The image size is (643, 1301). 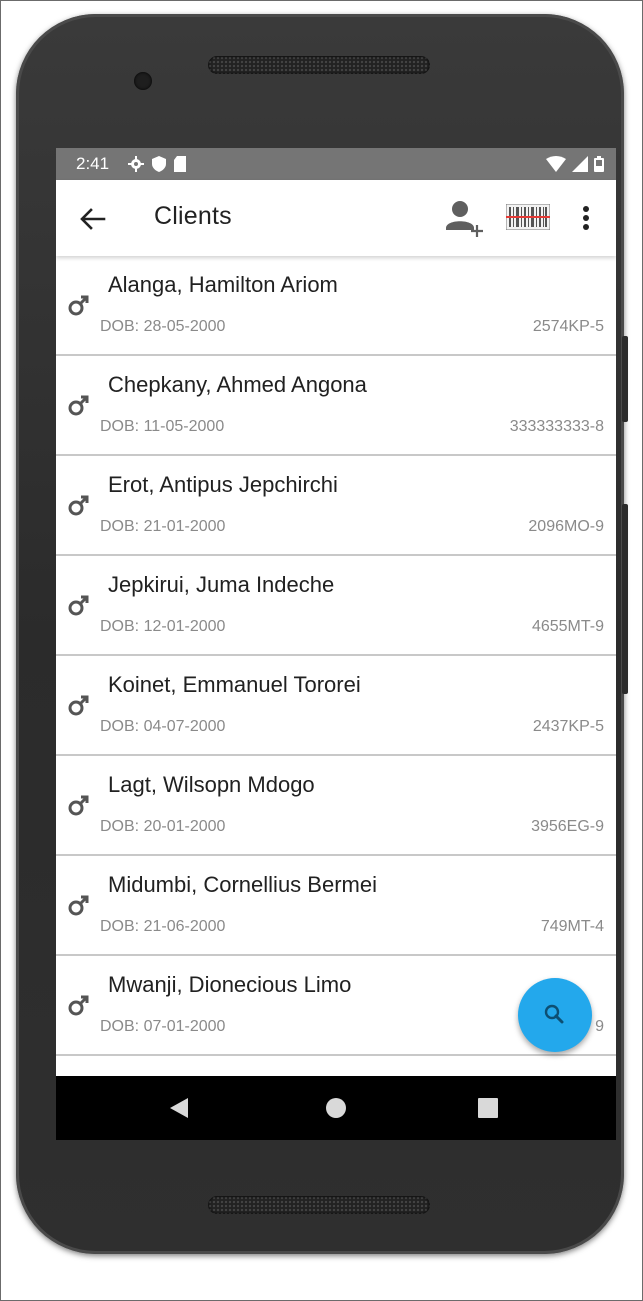 I want to click on power-button, so click(x=625, y=379).